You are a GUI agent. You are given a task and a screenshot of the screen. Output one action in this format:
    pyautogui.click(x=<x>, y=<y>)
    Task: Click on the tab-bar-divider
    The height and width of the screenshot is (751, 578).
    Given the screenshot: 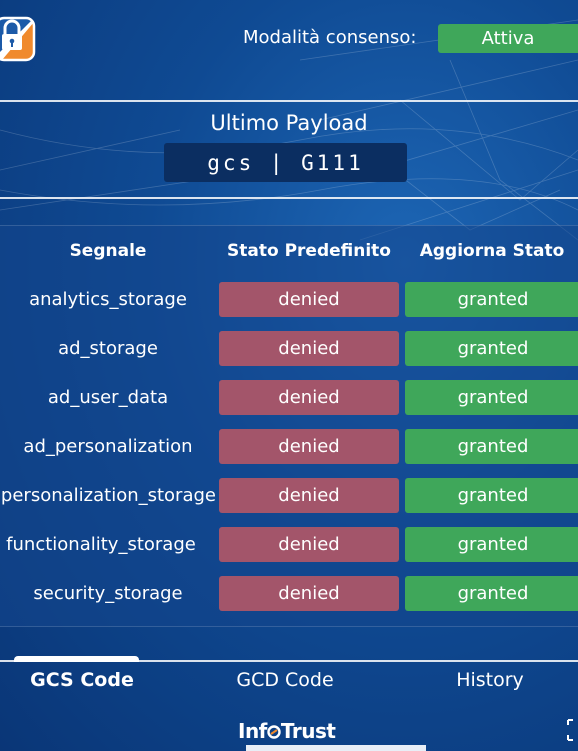 What is the action you would take?
    pyautogui.click(x=289, y=661)
    